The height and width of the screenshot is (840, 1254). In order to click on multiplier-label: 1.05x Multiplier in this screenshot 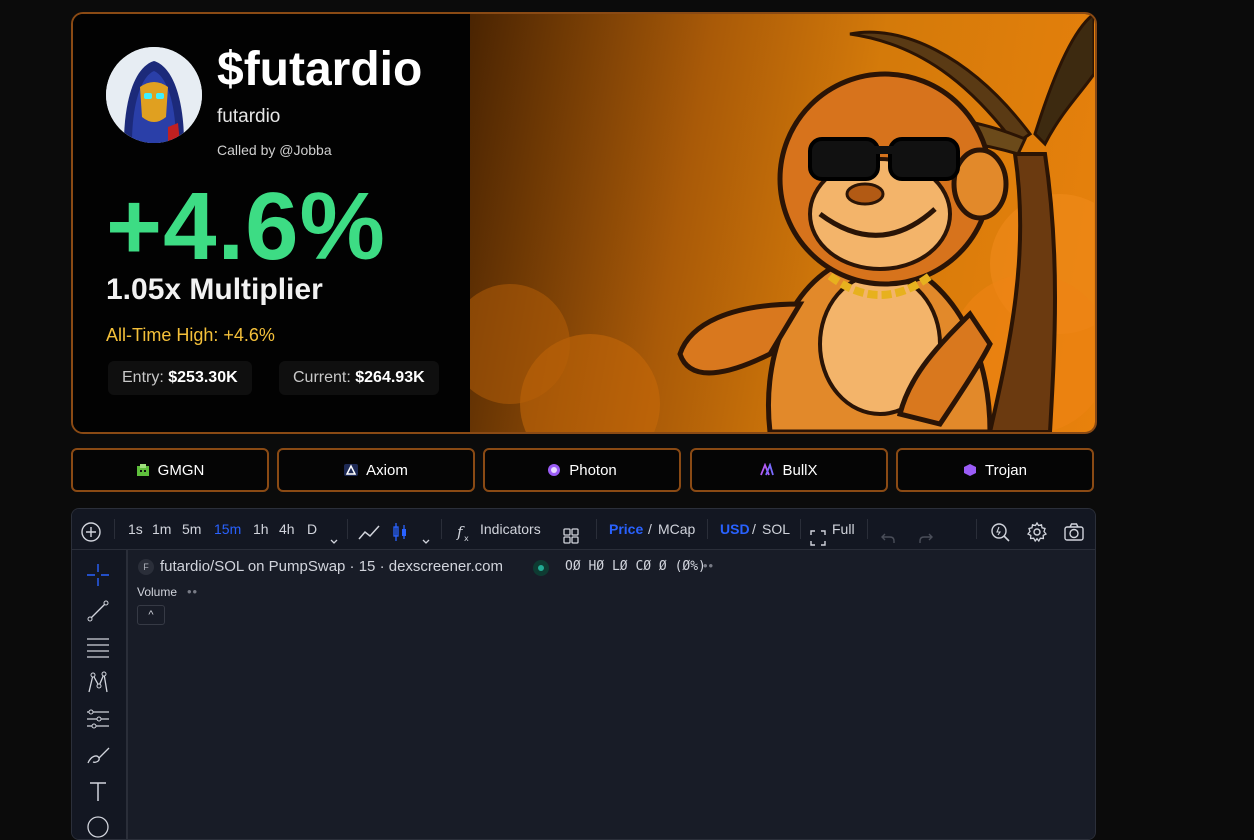, I will do `click(214, 289)`.